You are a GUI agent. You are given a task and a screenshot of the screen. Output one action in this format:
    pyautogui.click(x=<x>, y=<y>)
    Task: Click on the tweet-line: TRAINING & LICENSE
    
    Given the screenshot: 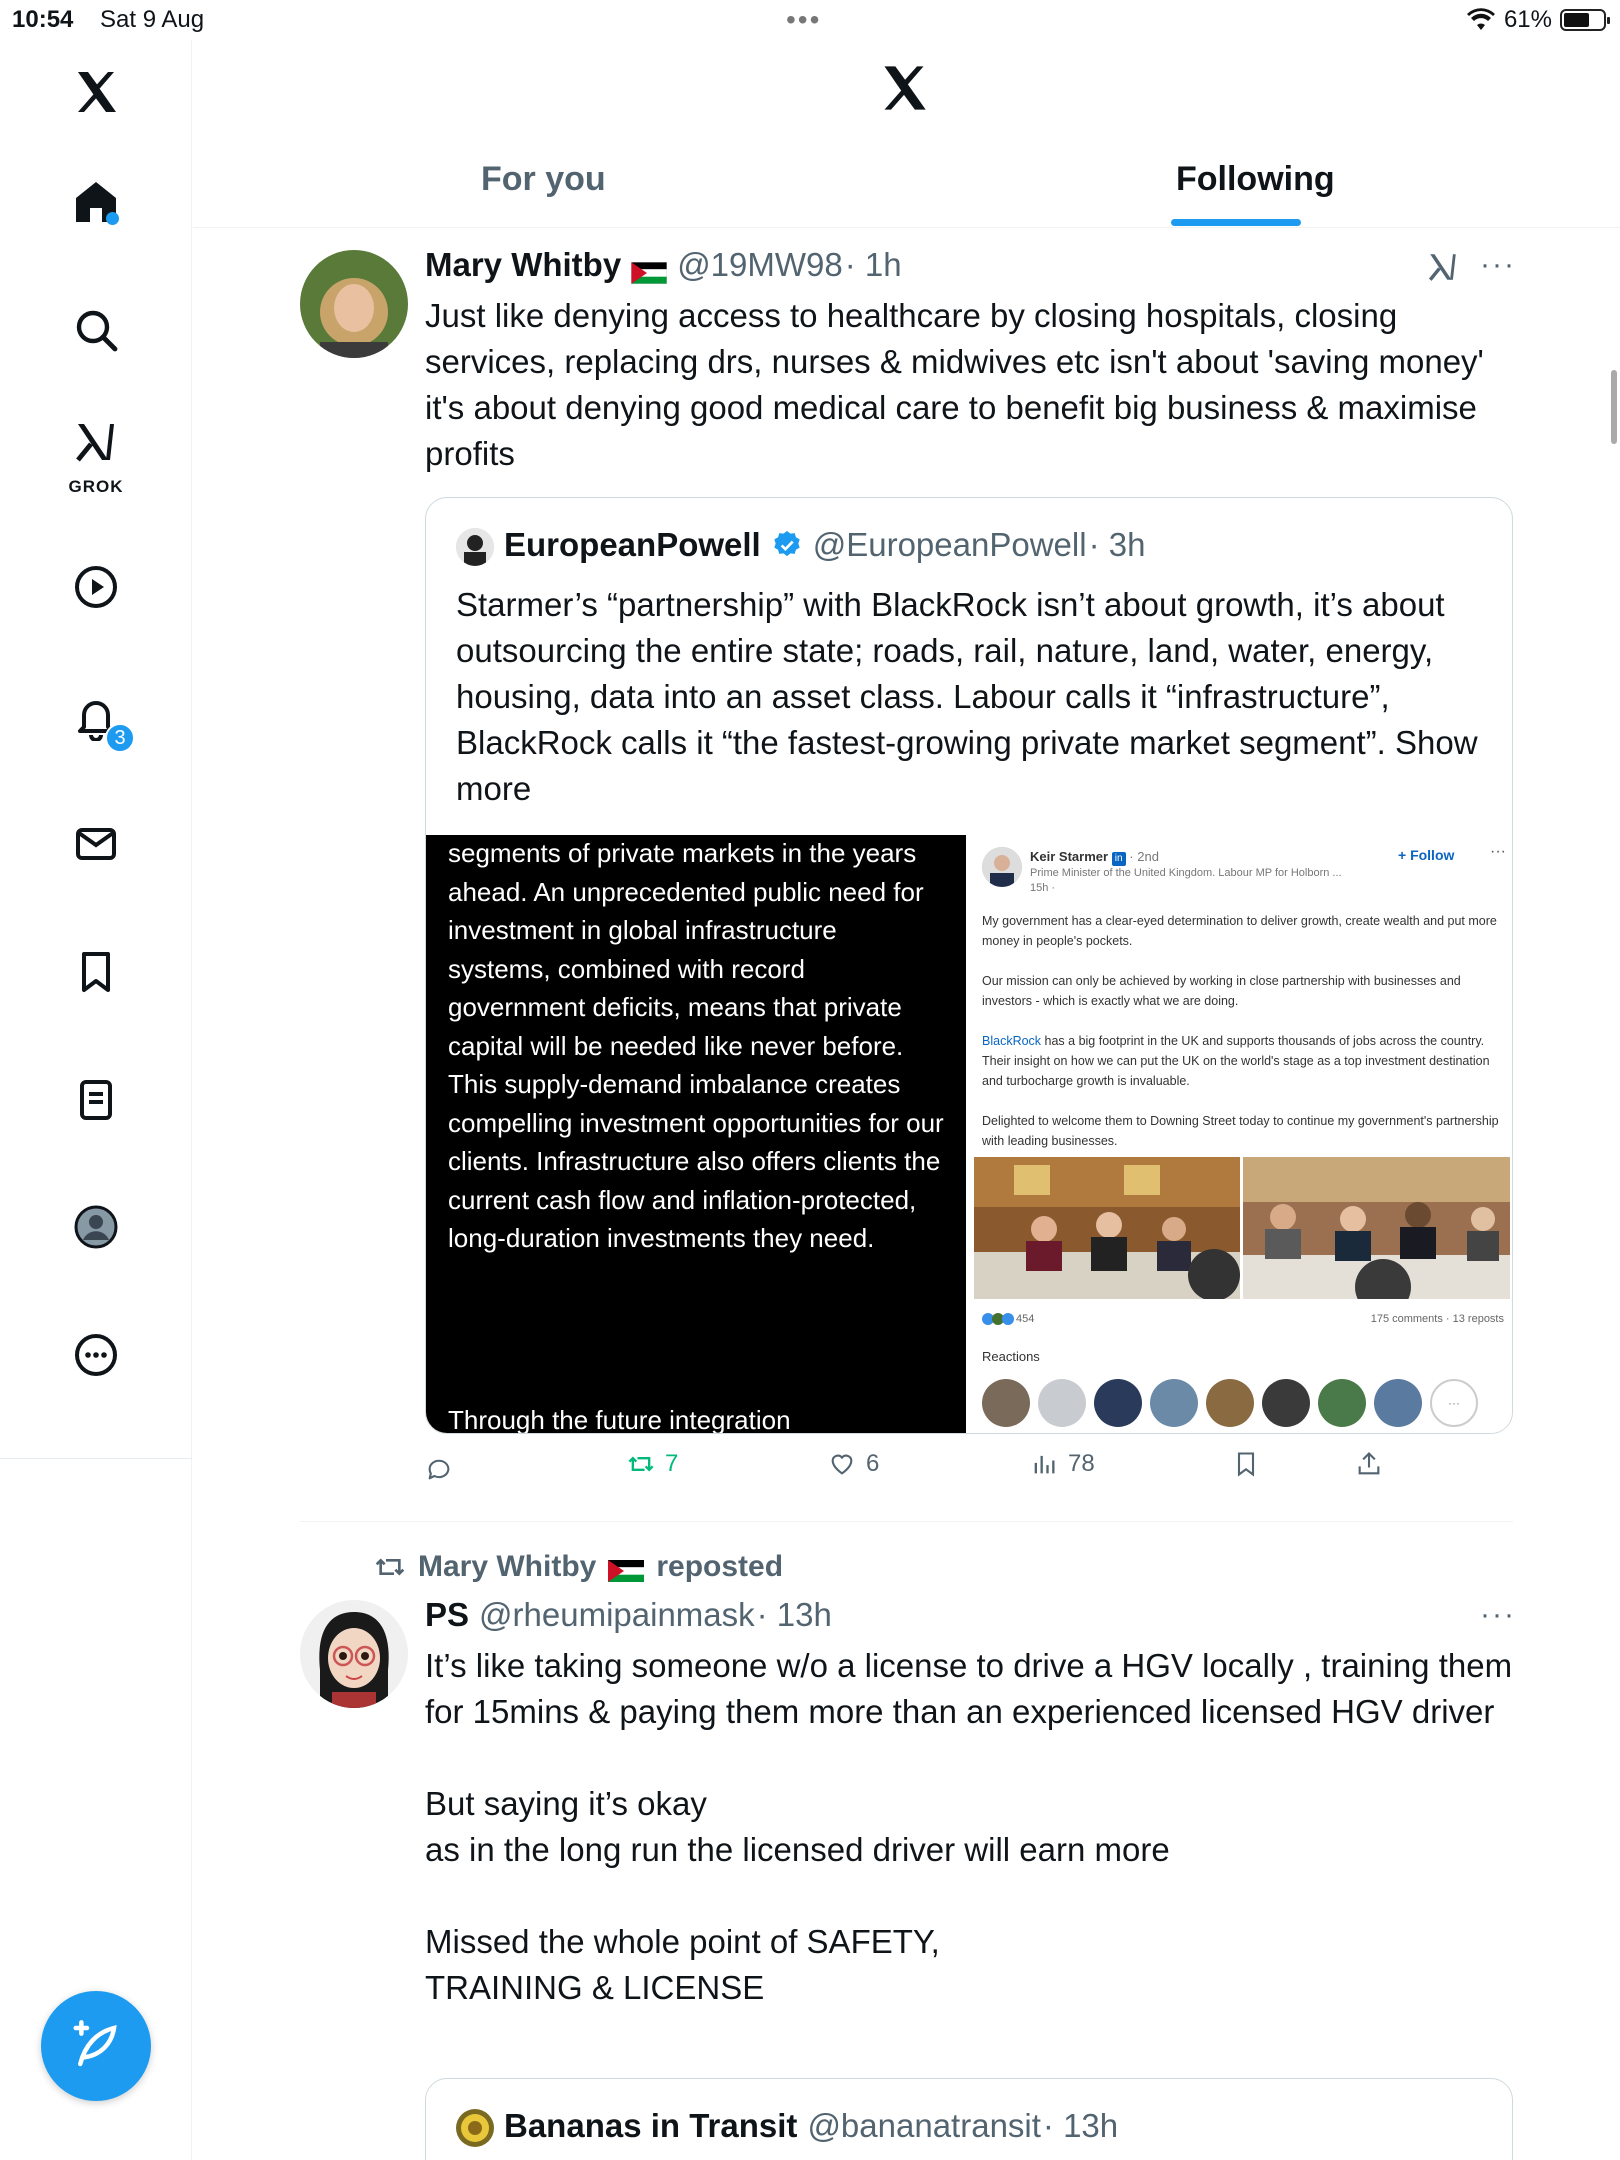 What is the action you would take?
    pyautogui.click(x=595, y=1987)
    